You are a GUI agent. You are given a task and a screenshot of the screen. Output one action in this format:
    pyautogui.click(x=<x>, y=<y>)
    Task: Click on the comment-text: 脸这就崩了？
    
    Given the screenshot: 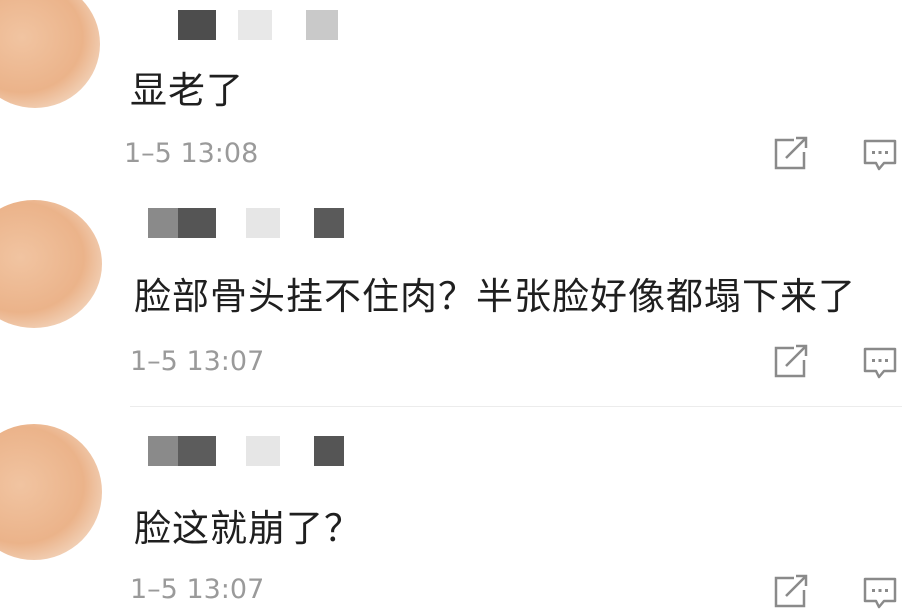 What is the action you would take?
    pyautogui.click(x=248, y=528)
    